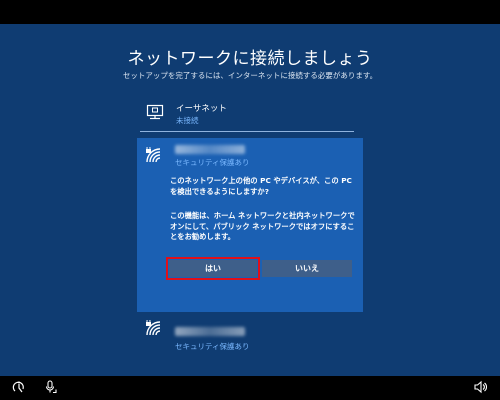  Describe the element at coordinates (155, 112) in the screenshot. I see `ethernet-icon` at that location.